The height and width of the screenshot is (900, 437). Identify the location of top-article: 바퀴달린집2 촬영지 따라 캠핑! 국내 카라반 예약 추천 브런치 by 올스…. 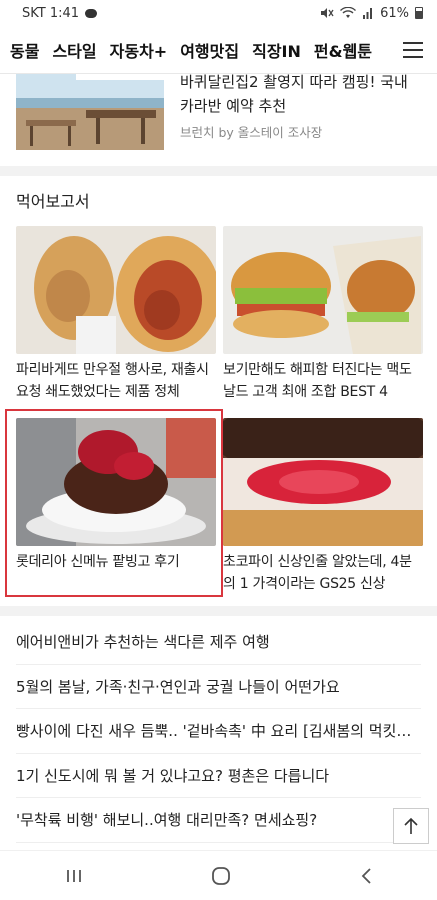
(218, 119).